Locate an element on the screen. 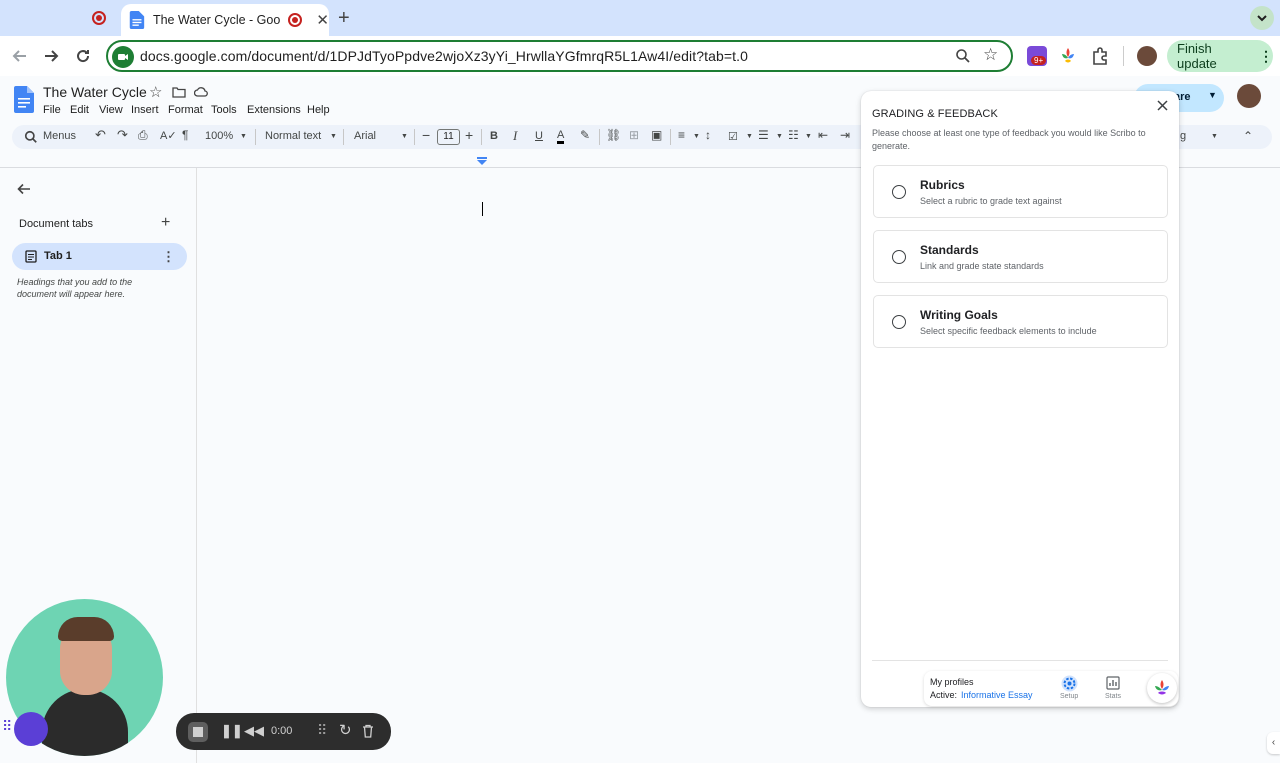 The width and height of the screenshot is (1280, 763). font-size-input: 11 is located at coordinates (448, 137).